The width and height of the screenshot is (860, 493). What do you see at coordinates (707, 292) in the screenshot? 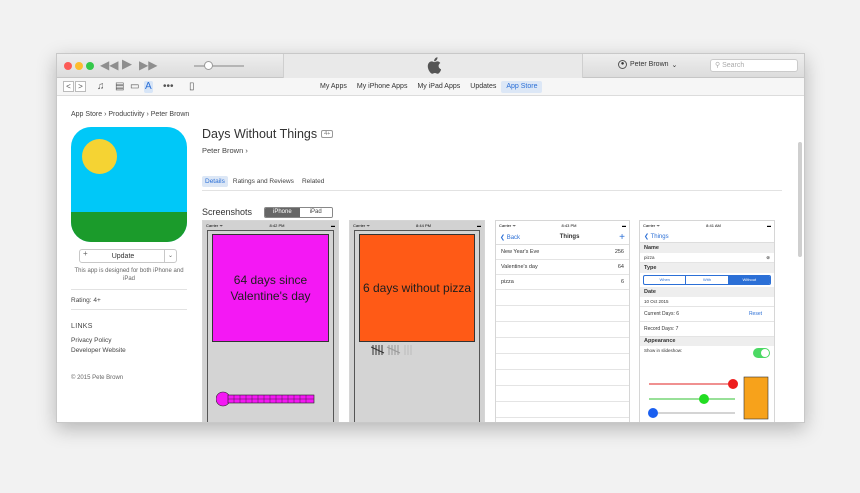
I see `date-section: Date` at bounding box center [707, 292].